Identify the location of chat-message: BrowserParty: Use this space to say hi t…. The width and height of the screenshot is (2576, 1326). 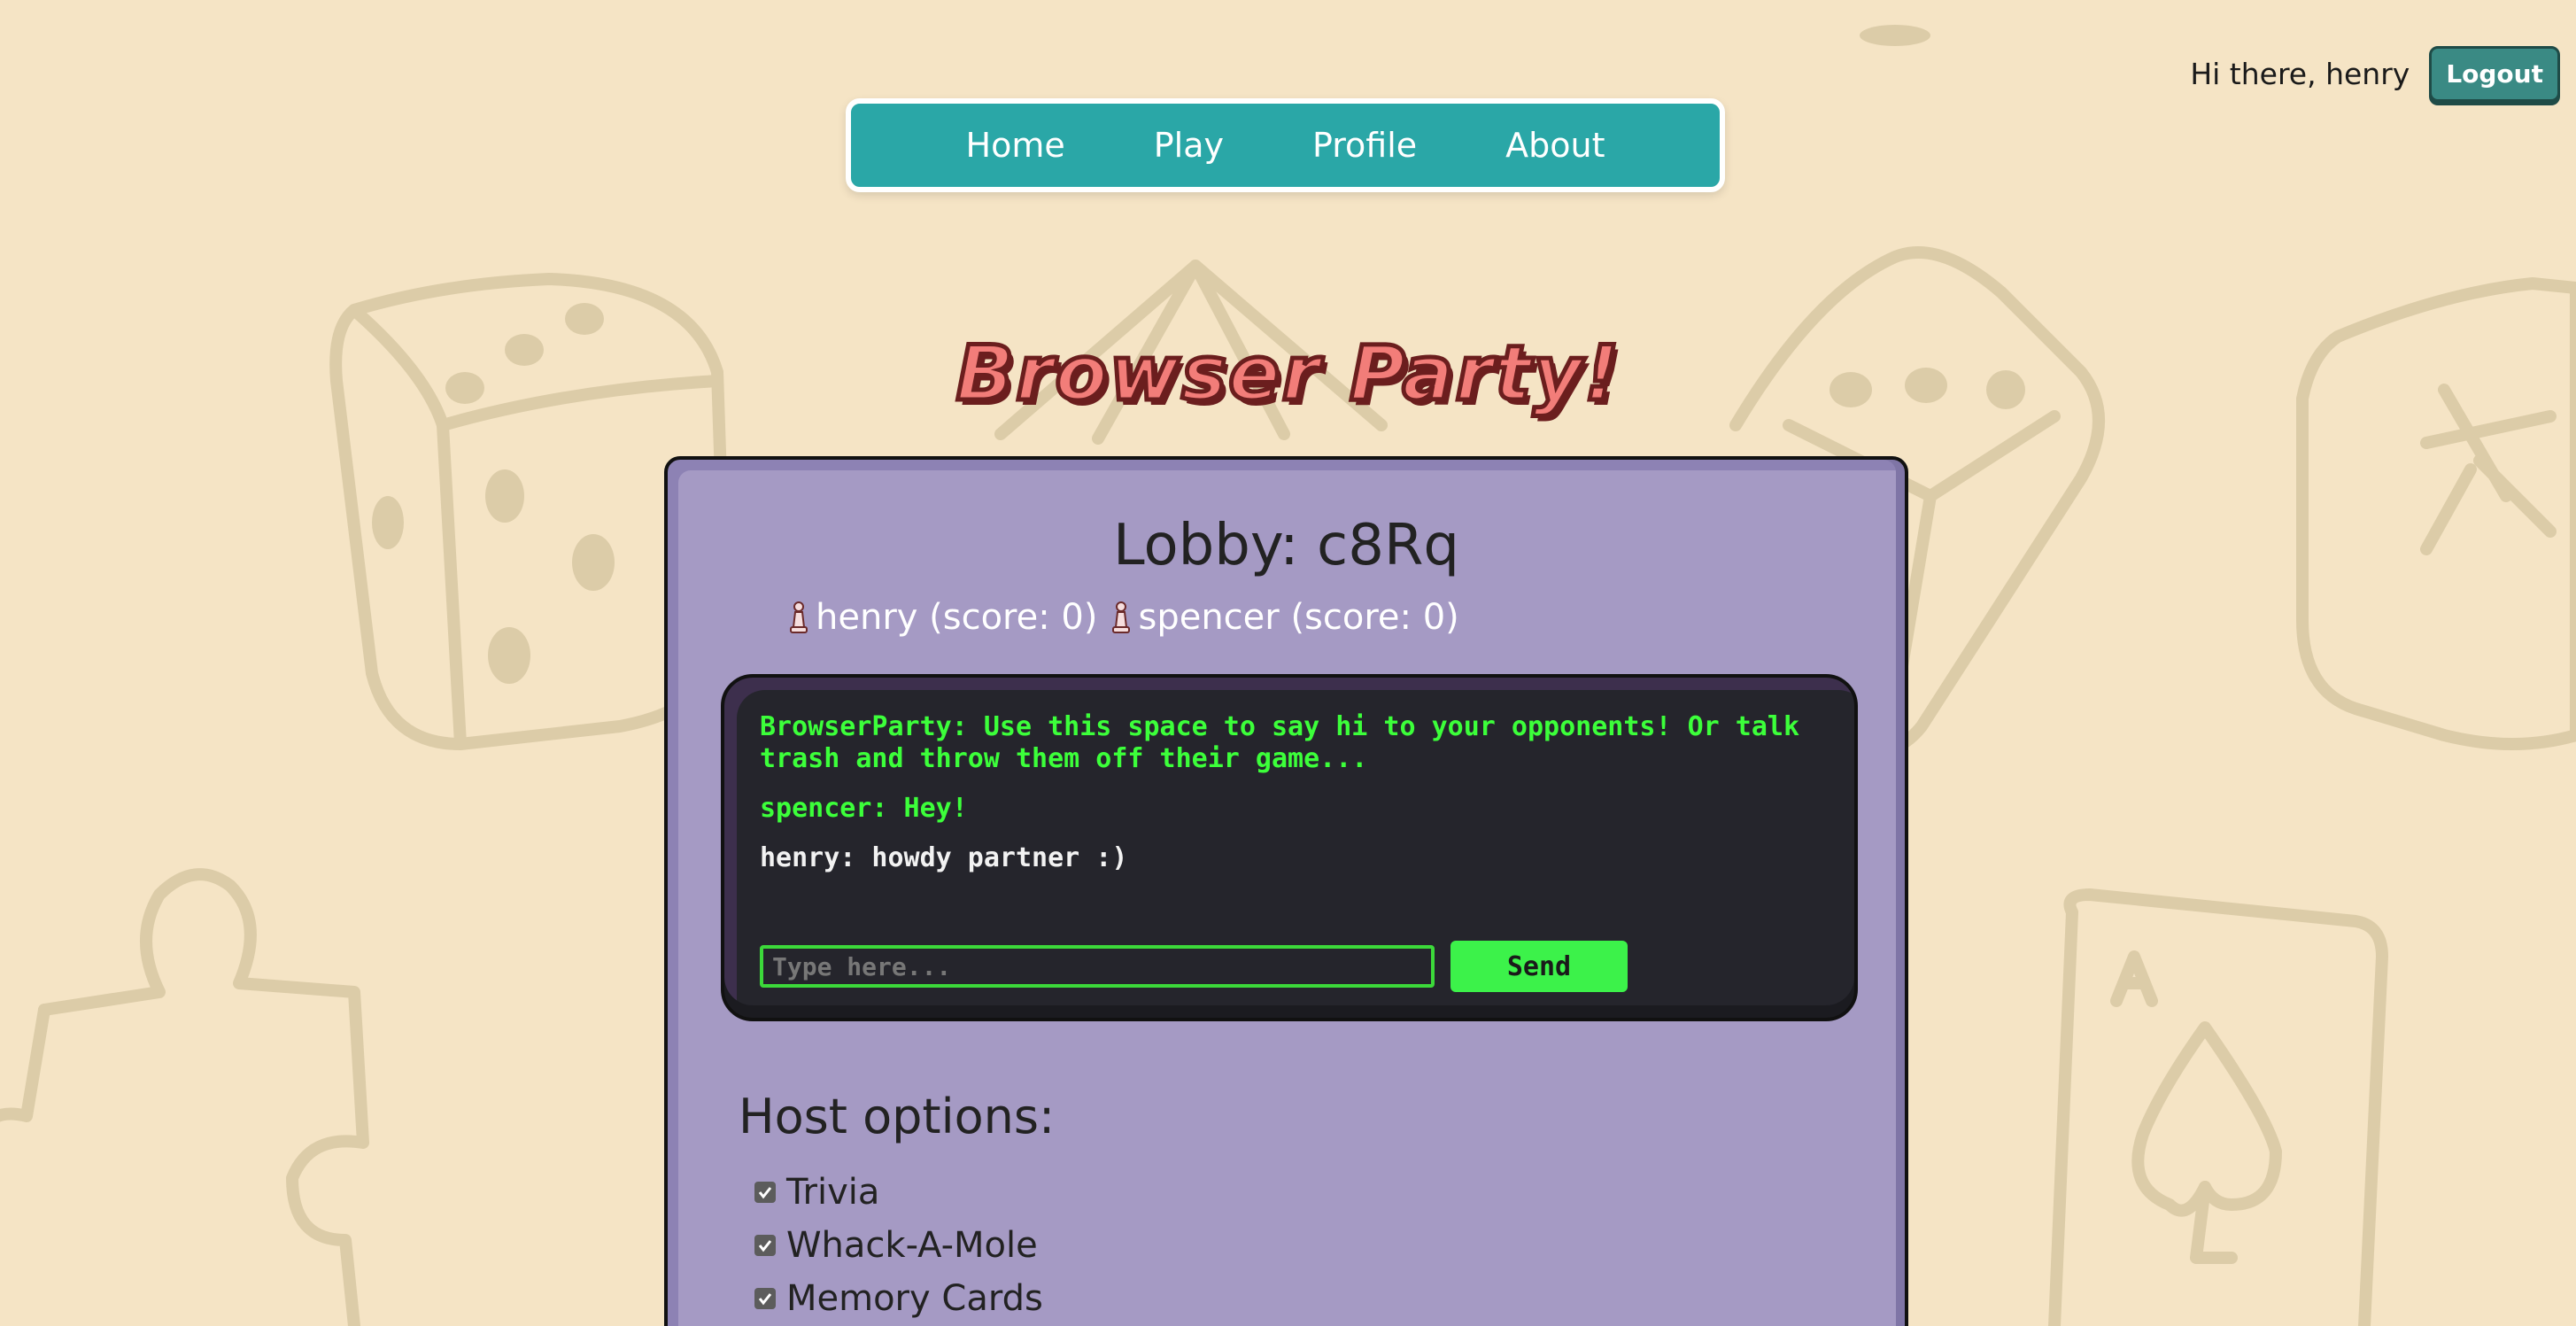
(1279, 742).